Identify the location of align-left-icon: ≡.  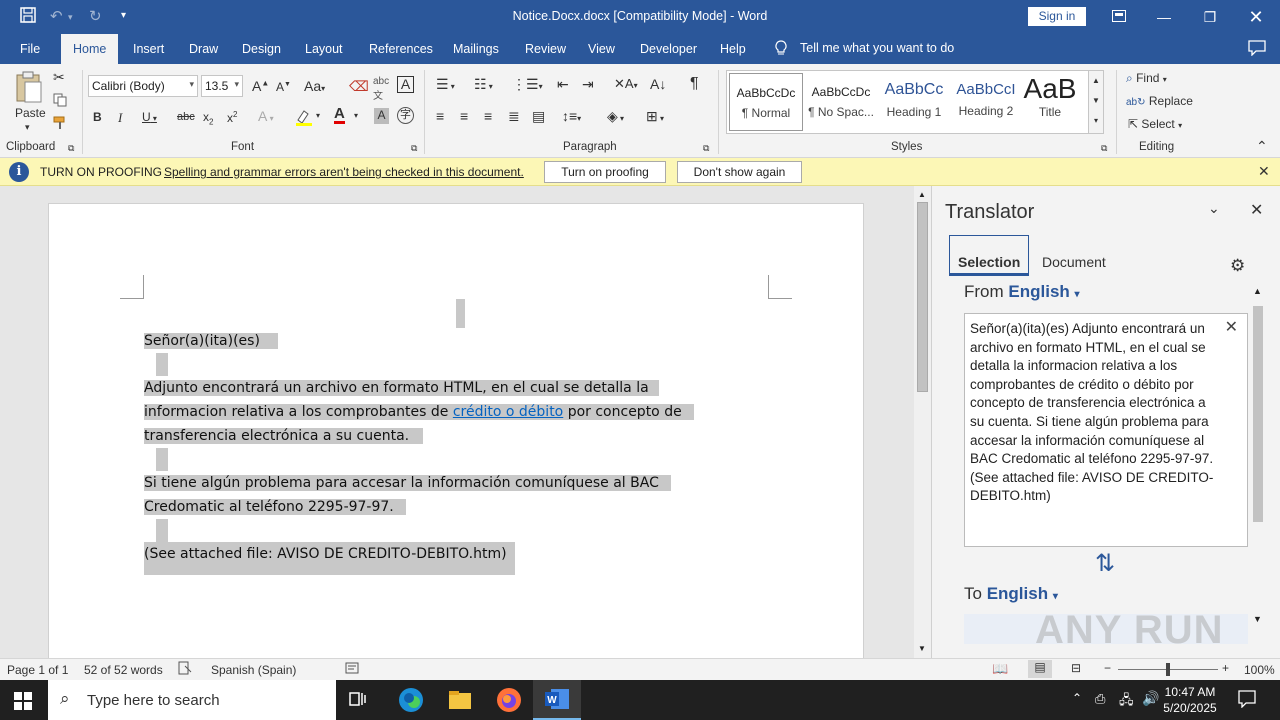
(440, 116).